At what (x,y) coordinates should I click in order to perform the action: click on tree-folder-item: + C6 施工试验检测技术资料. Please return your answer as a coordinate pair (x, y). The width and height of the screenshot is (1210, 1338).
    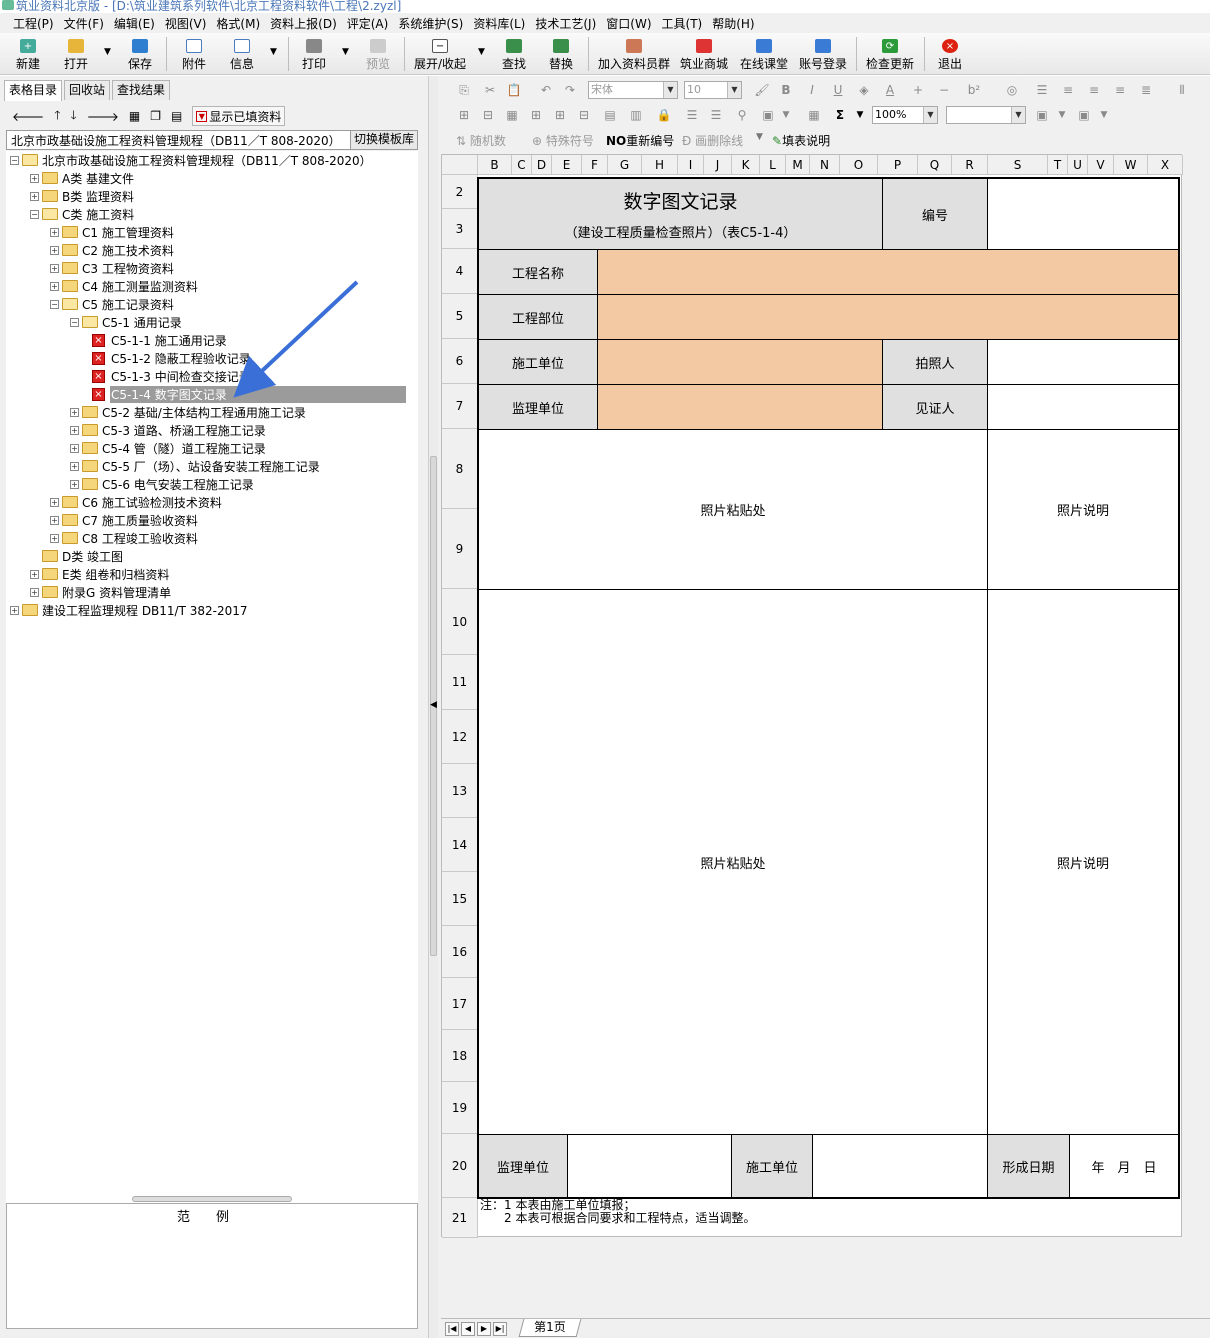
    Looking at the image, I should click on (136, 502).